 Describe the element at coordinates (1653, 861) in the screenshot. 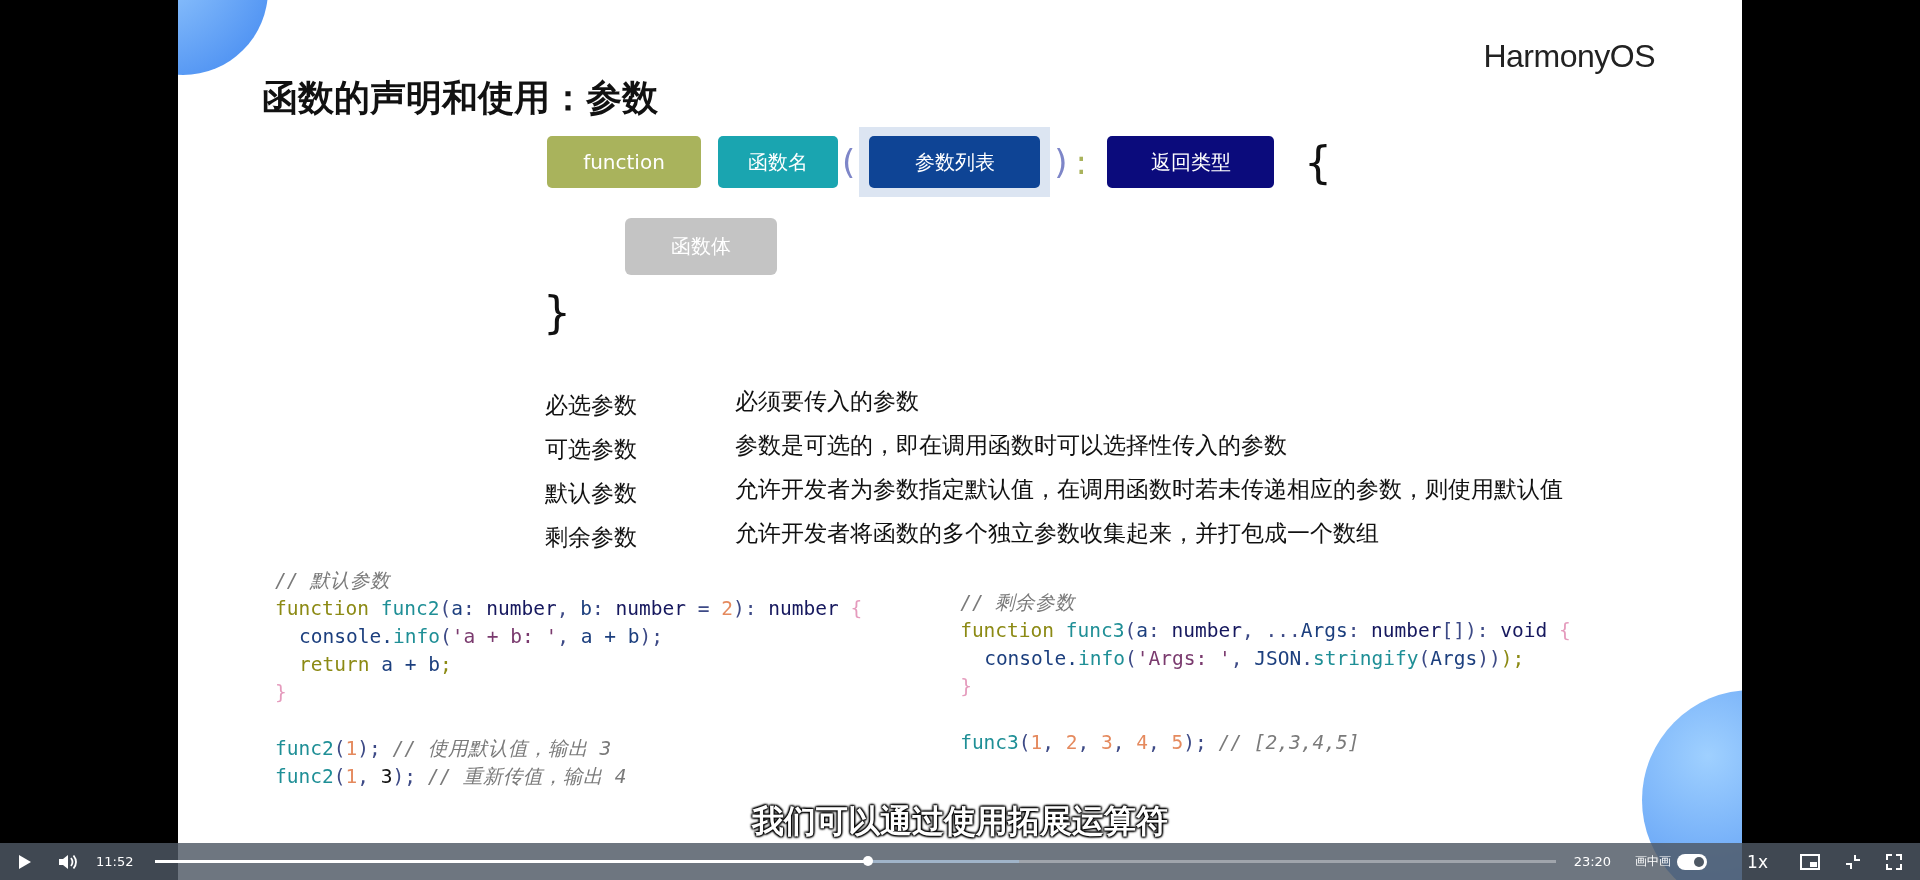

I see `pip-label: 画中画` at that location.